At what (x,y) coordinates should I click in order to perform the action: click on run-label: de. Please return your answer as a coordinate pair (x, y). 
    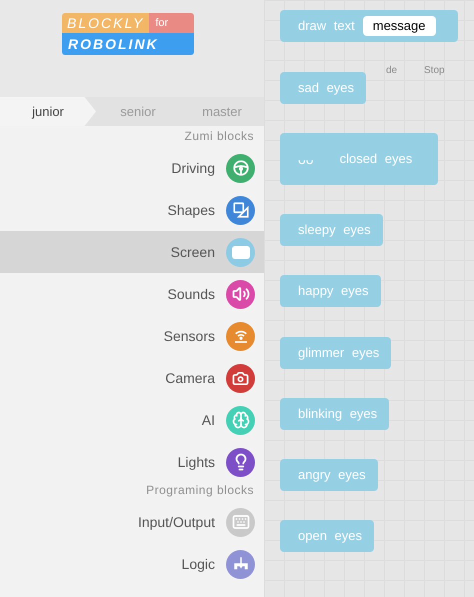
    Looking at the image, I should click on (392, 71).